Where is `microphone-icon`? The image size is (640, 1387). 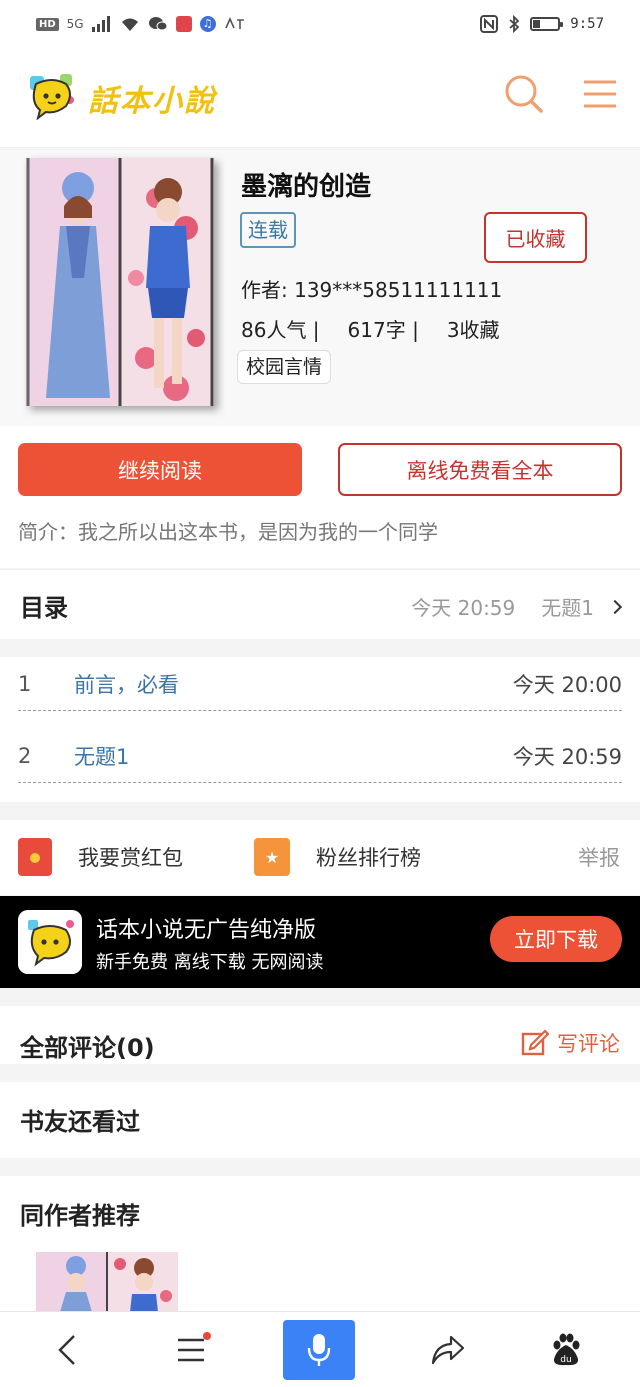
microphone-icon is located at coordinates (319, 1350).